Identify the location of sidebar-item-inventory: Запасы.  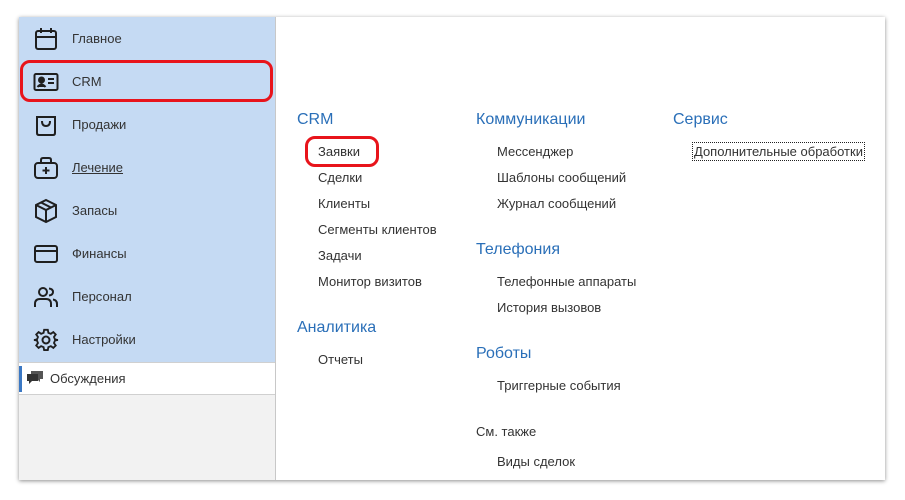
(147, 210).